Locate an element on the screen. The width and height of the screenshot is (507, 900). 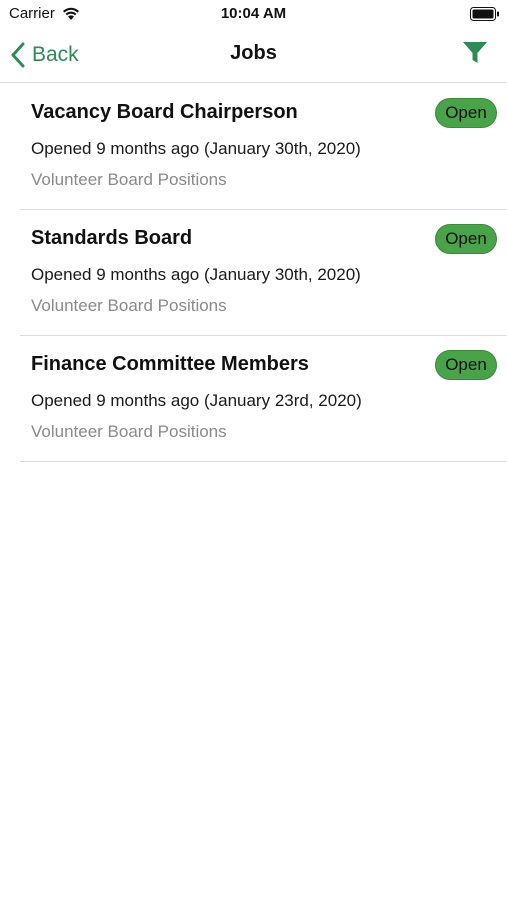
navigation-bar: Back Jobs is located at coordinates (253, 55).